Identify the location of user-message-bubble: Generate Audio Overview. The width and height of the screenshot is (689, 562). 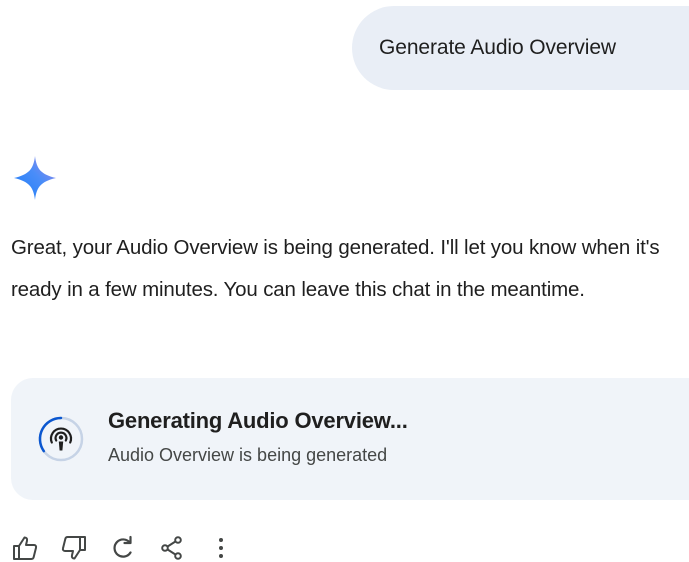
(520, 48).